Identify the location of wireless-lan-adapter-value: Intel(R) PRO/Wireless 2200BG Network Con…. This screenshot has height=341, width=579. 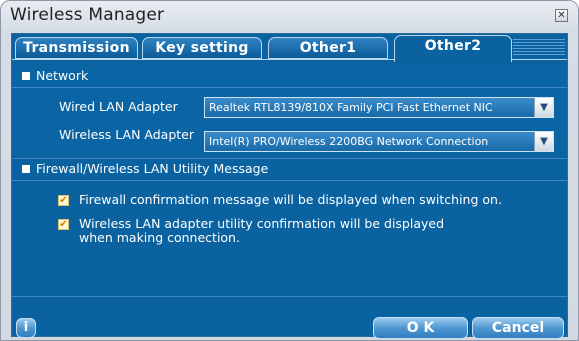
(349, 141).